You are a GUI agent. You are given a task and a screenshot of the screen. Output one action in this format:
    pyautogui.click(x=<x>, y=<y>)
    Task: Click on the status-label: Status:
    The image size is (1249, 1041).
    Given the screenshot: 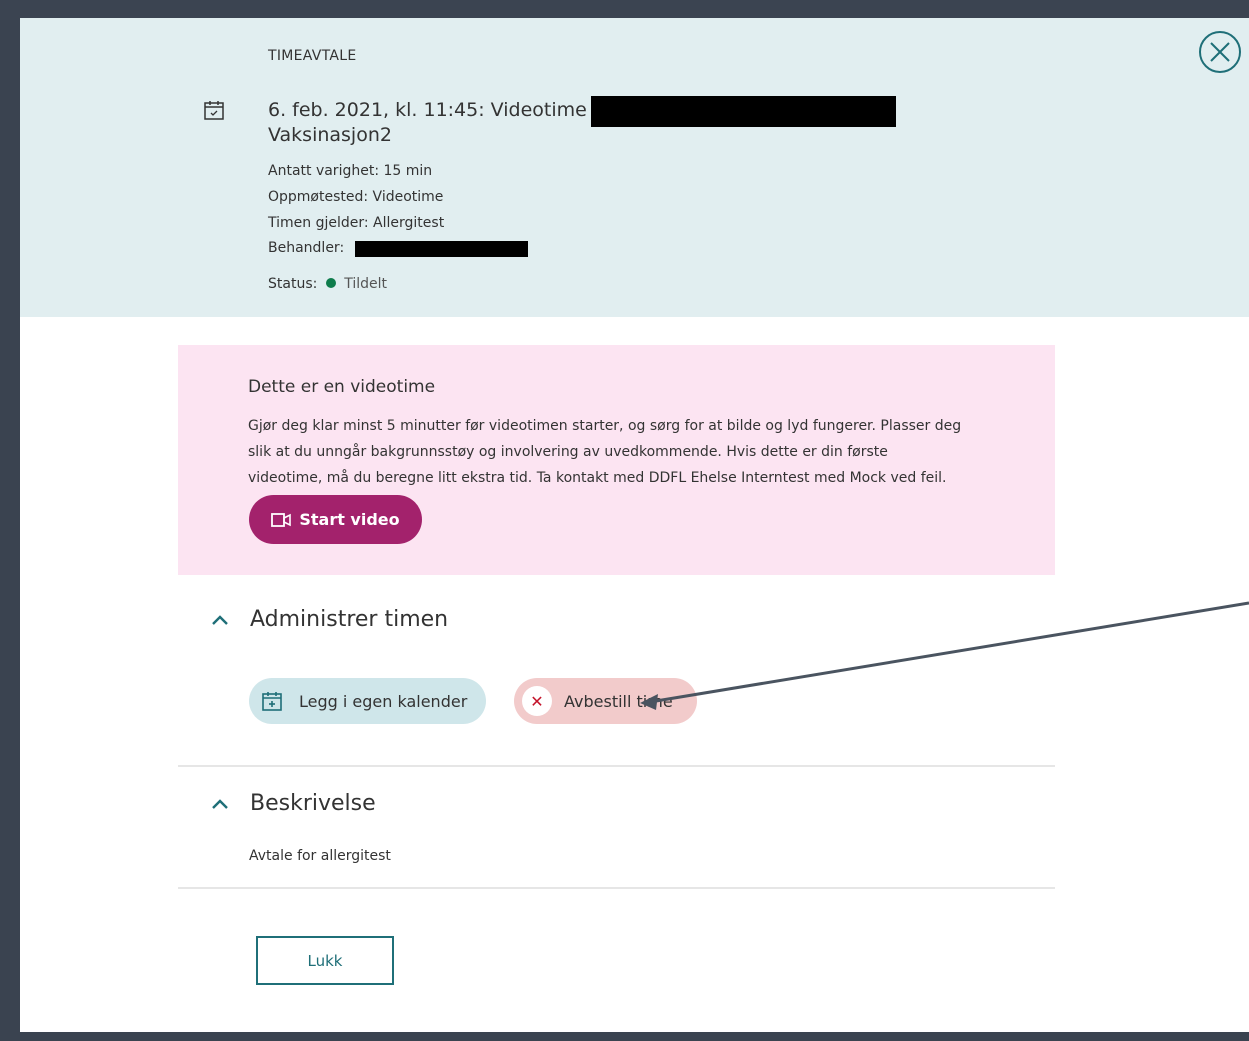 What is the action you would take?
    pyautogui.click(x=293, y=284)
    